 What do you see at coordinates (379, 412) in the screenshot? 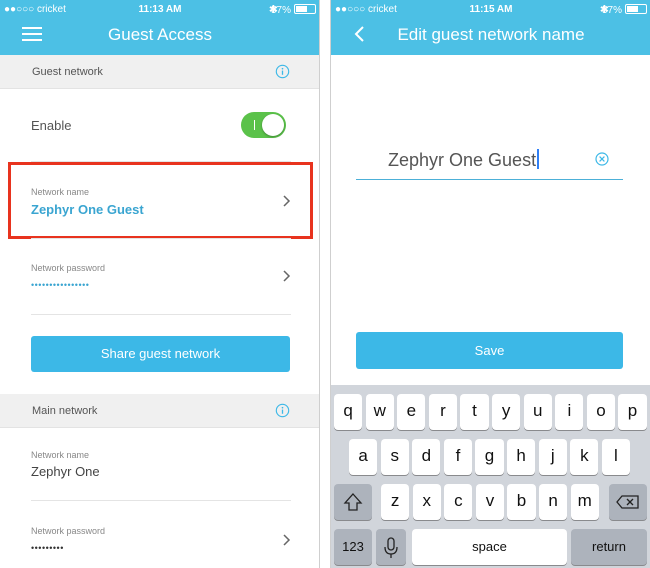
I see `key-w: w` at bounding box center [379, 412].